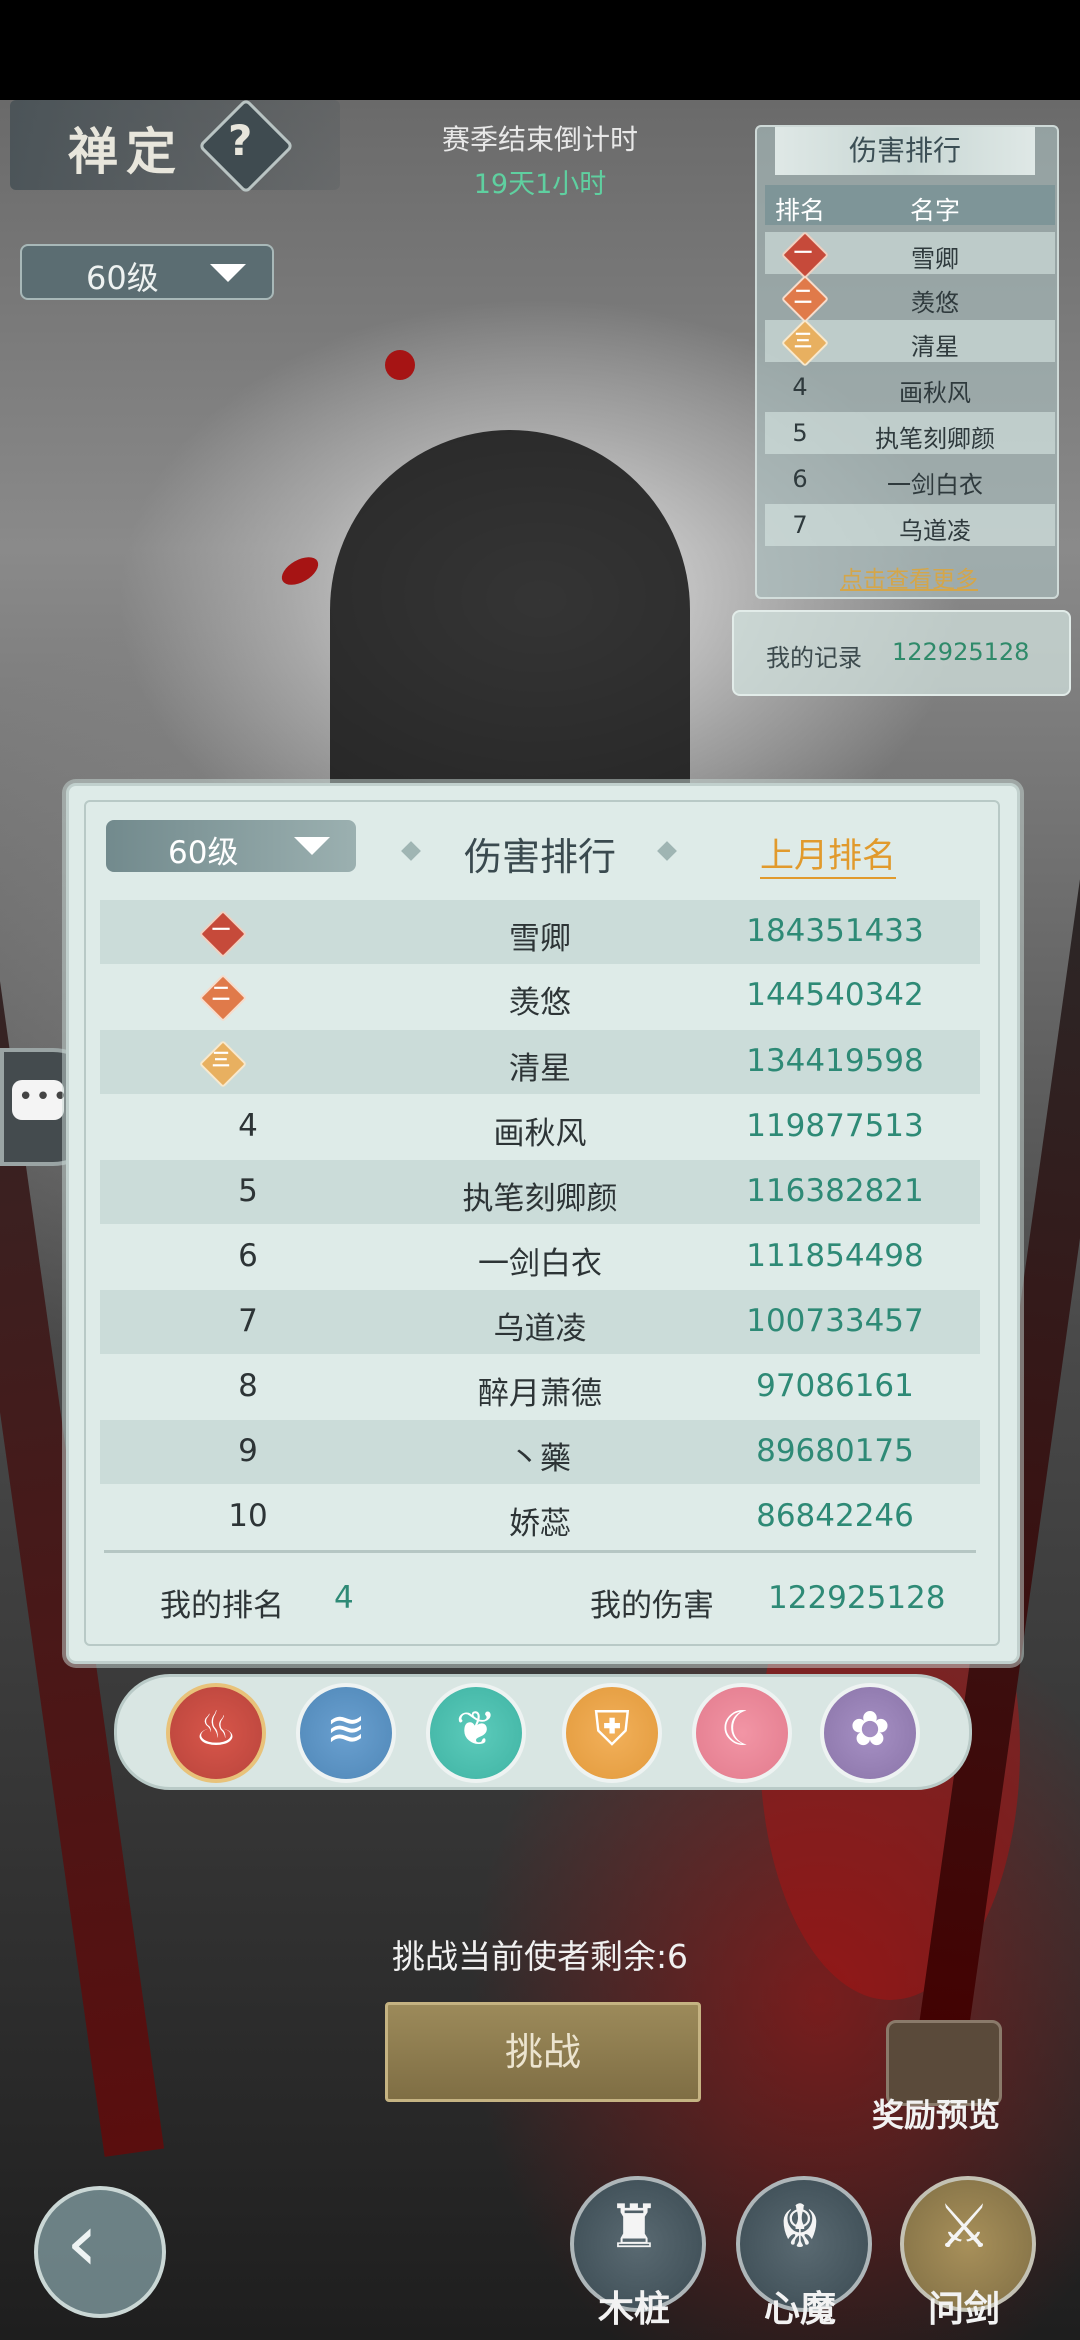 This screenshot has width=1080, height=2340. Describe the element at coordinates (835, 1191) in the screenshot. I see `score-cell: 116382821` at that location.